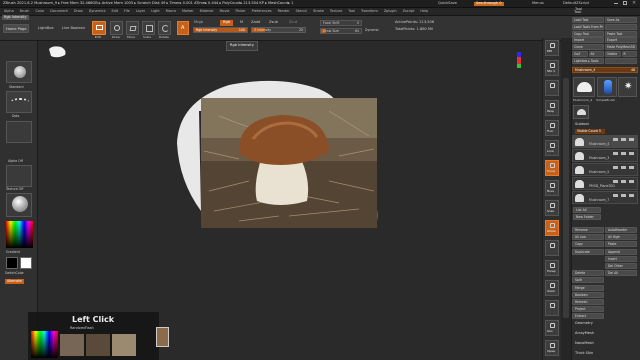 The width and height of the screenshot is (640, 360). What do you see at coordinates (227, 23) in the screenshot?
I see `rgb-button: Rgb` at bounding box center [227, 23].